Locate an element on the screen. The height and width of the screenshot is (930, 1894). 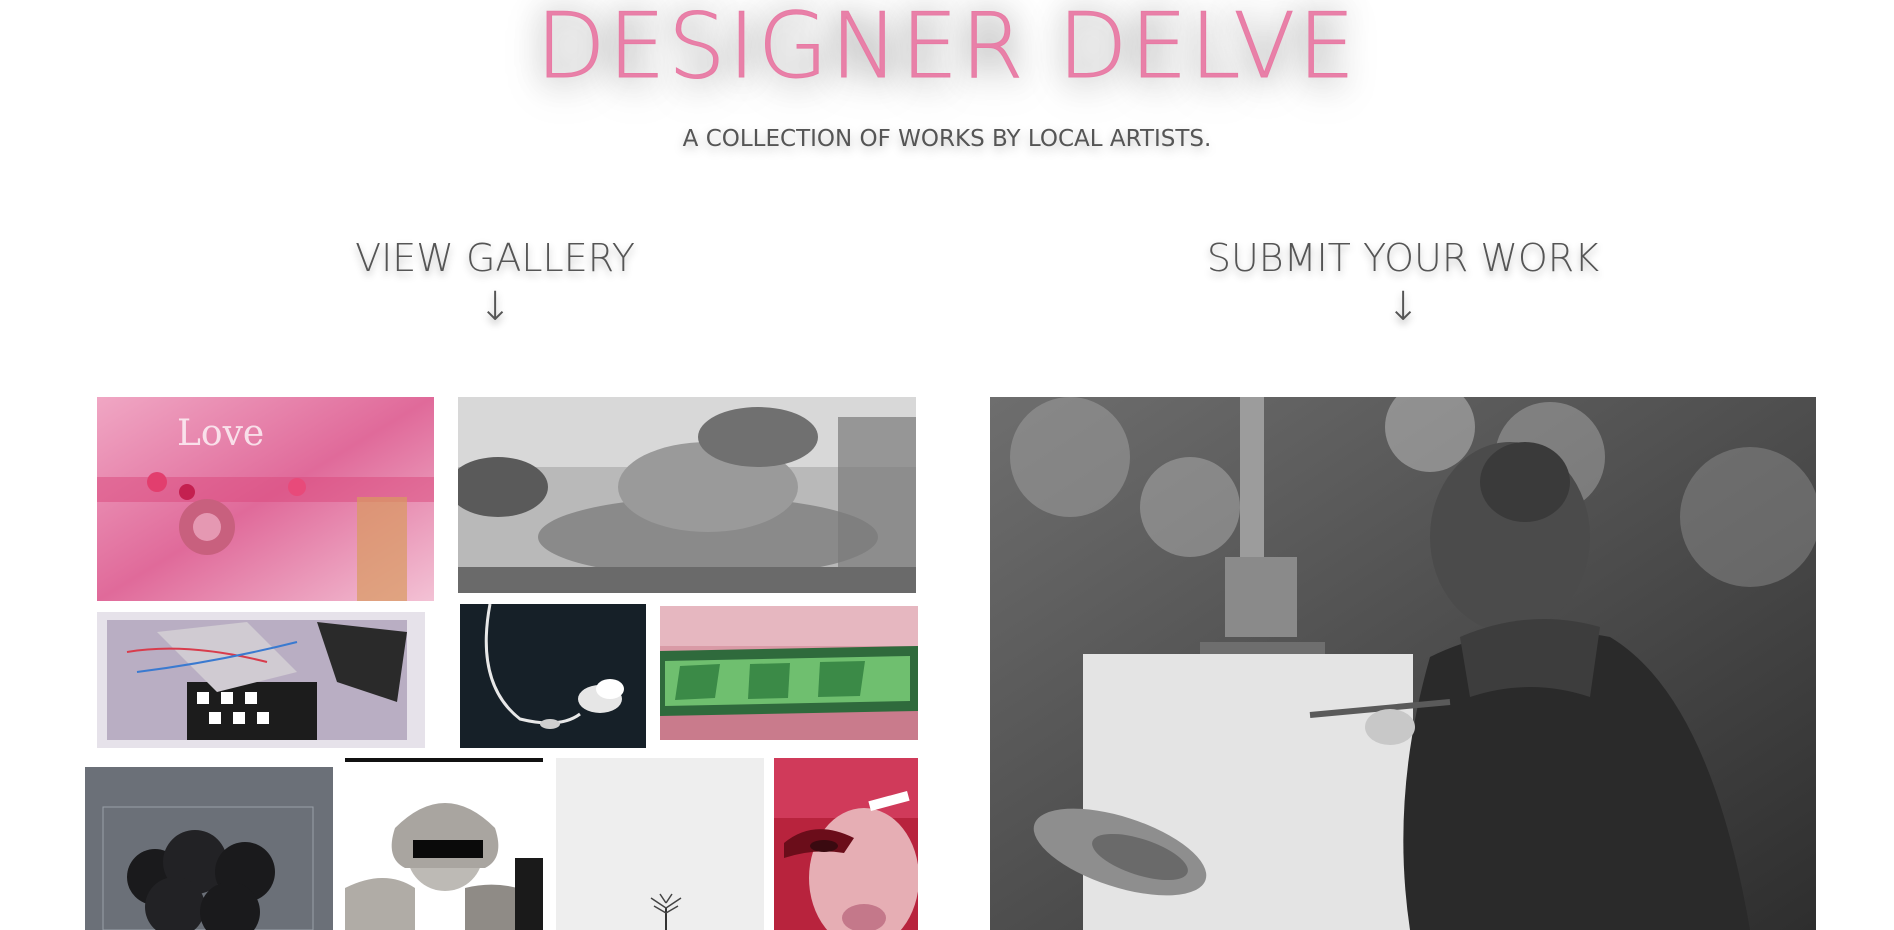
gallery-thumb-lone-tree is located at coordinates (660, 844).